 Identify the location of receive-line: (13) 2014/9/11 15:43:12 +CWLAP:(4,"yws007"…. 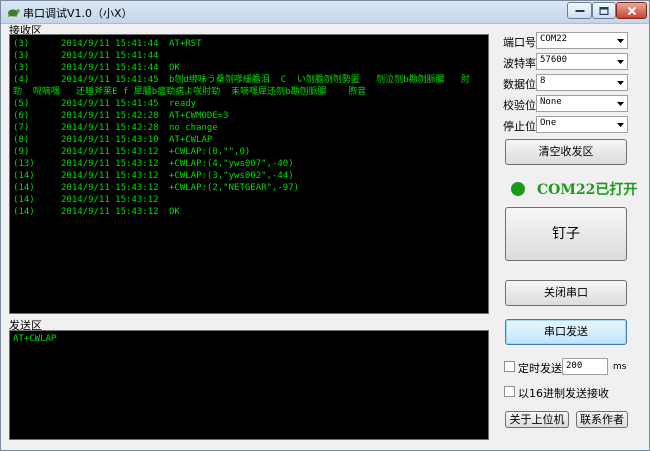
(153, 164).